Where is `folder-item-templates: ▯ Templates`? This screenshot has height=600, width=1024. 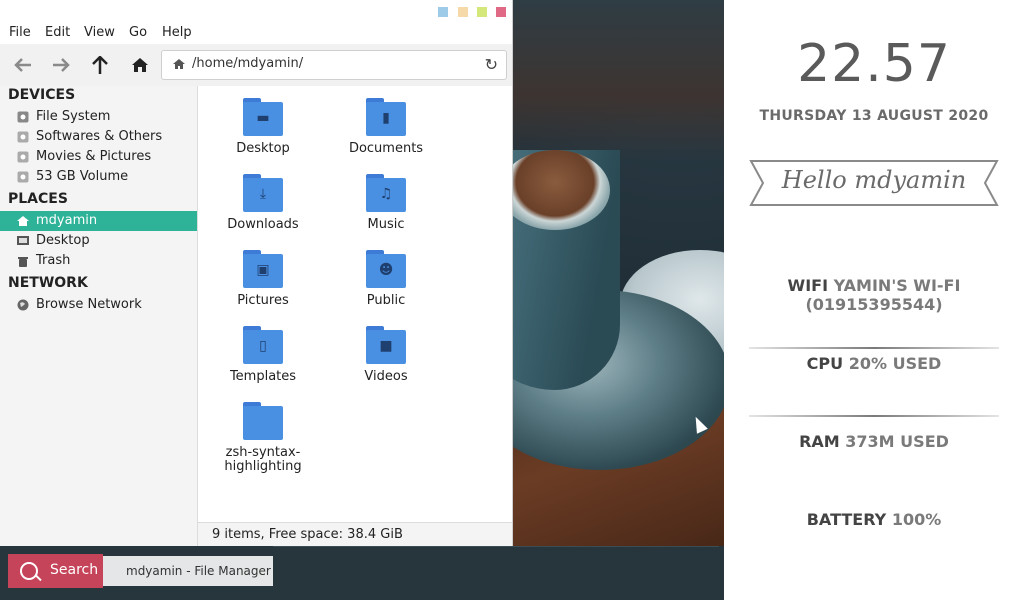
folder-item-templates: ▯ Templates is located at coordinates (263, 355).